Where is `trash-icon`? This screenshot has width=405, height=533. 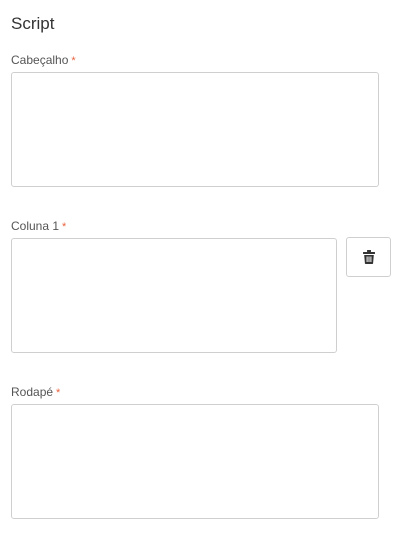 trash-icon is located at coordinates (368, 257).